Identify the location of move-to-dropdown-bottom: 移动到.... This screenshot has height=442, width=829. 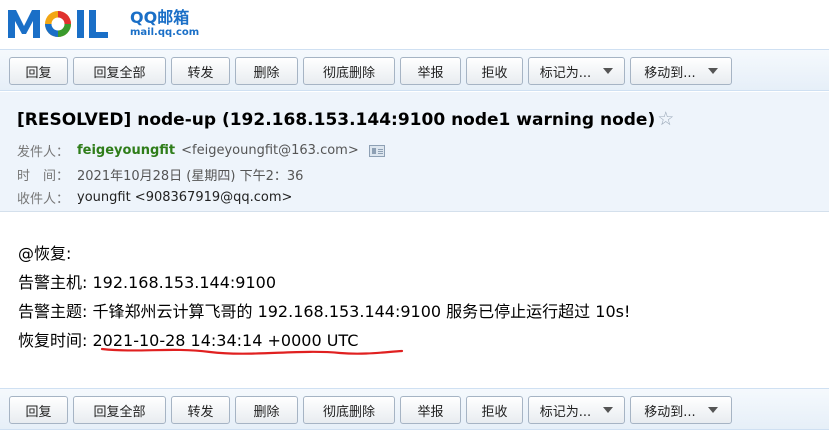
(681, 410).